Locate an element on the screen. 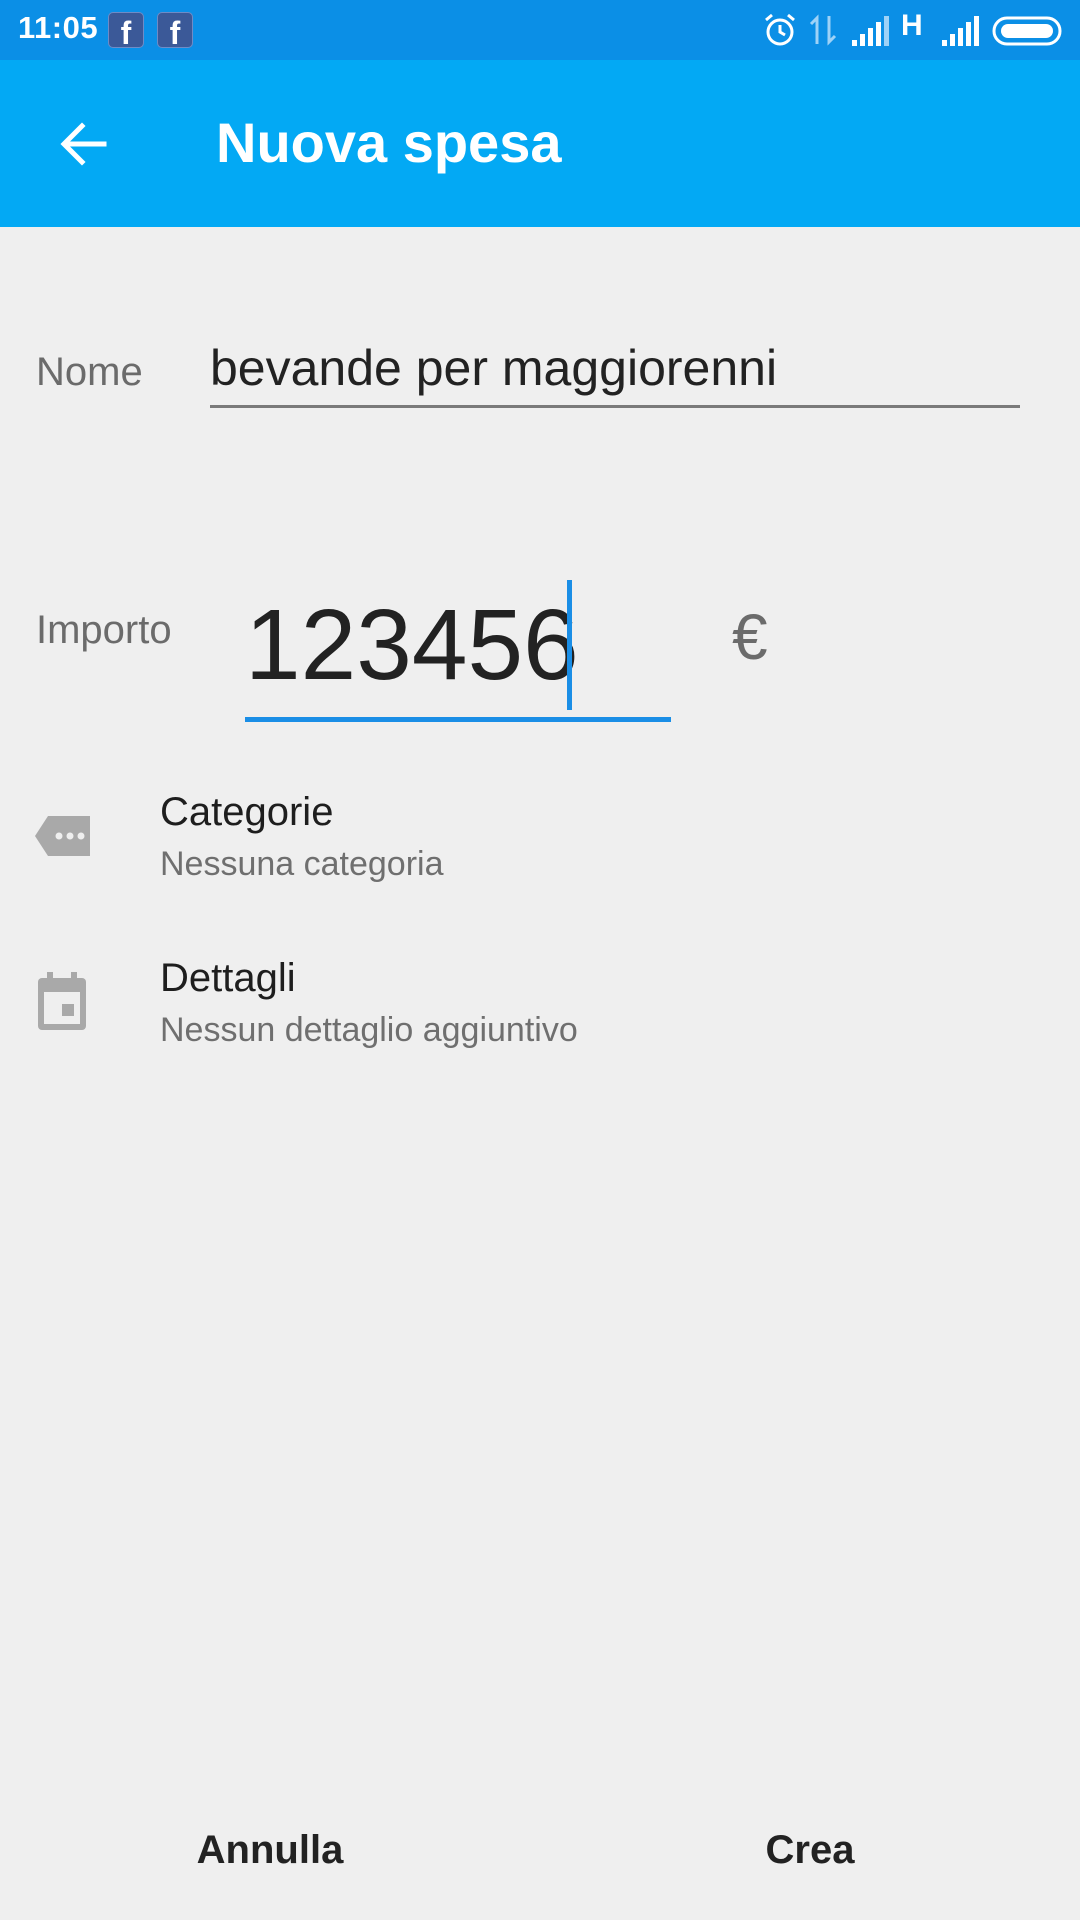 This screenshot has width=1080, height=1920. categories-row: Categorie Nessuna categoria is located at coordinates (540, 855).